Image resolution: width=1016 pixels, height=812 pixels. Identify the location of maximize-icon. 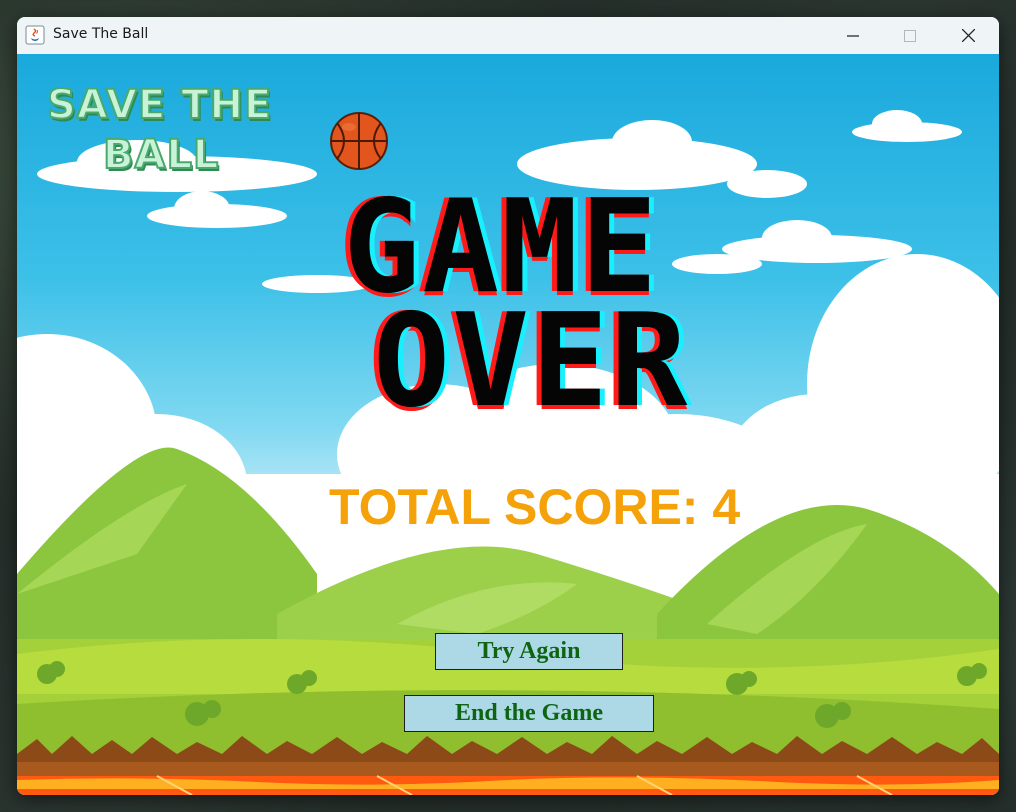
(910, 35).